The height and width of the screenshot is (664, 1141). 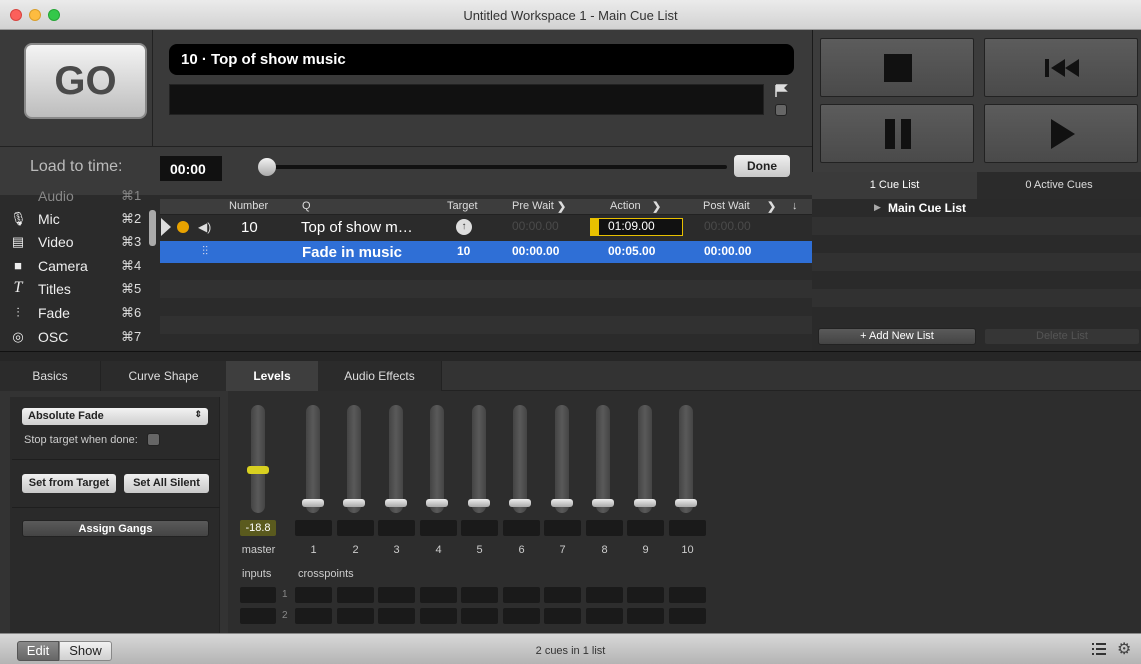 I want to click on flag-icon, so click(x=781, y=91).